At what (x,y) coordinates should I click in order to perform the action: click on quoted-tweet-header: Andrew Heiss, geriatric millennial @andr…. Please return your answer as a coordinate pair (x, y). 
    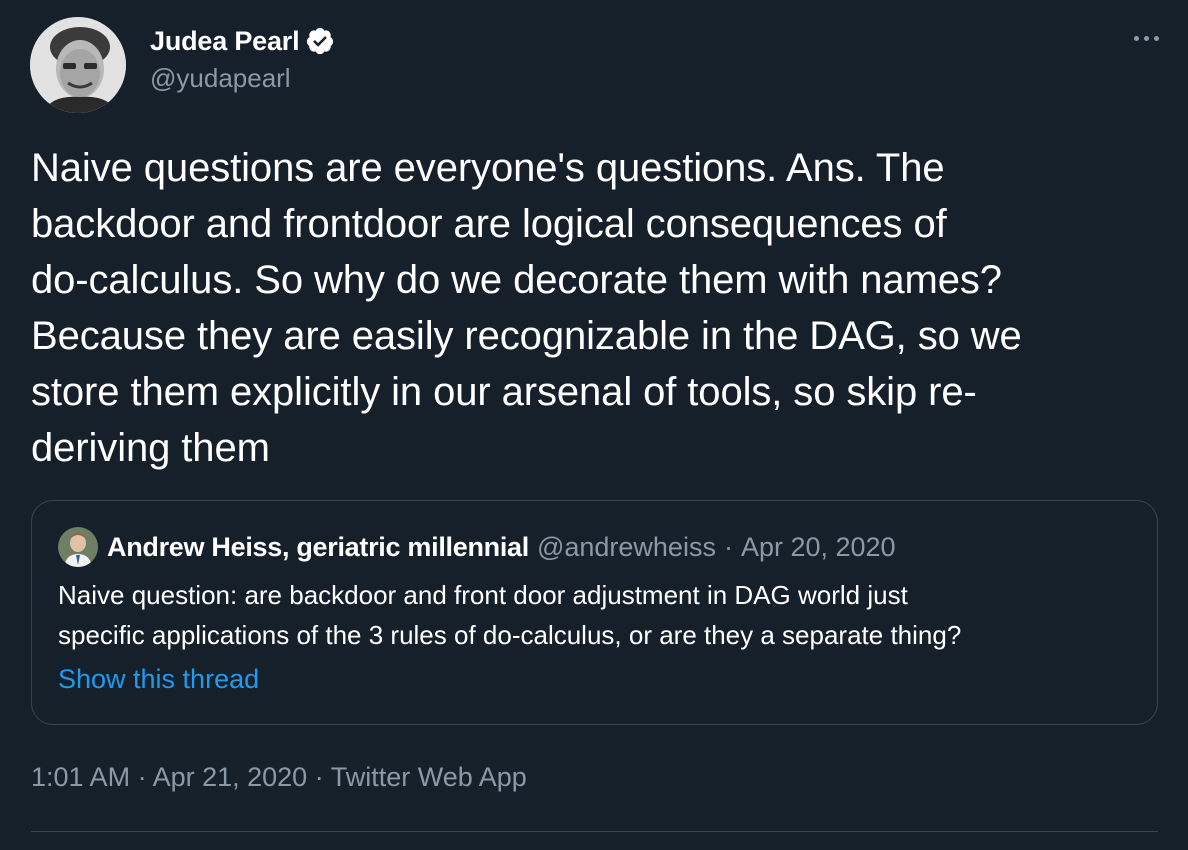
    Looking at the image, I should click on (477, 547).